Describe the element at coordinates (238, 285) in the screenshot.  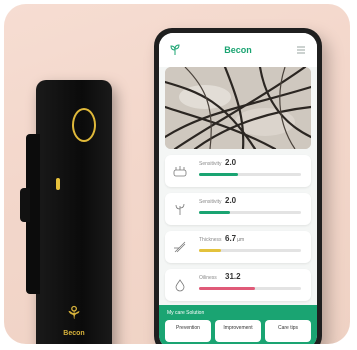
I see `metric-card: Oiliness 31.2` at that location.